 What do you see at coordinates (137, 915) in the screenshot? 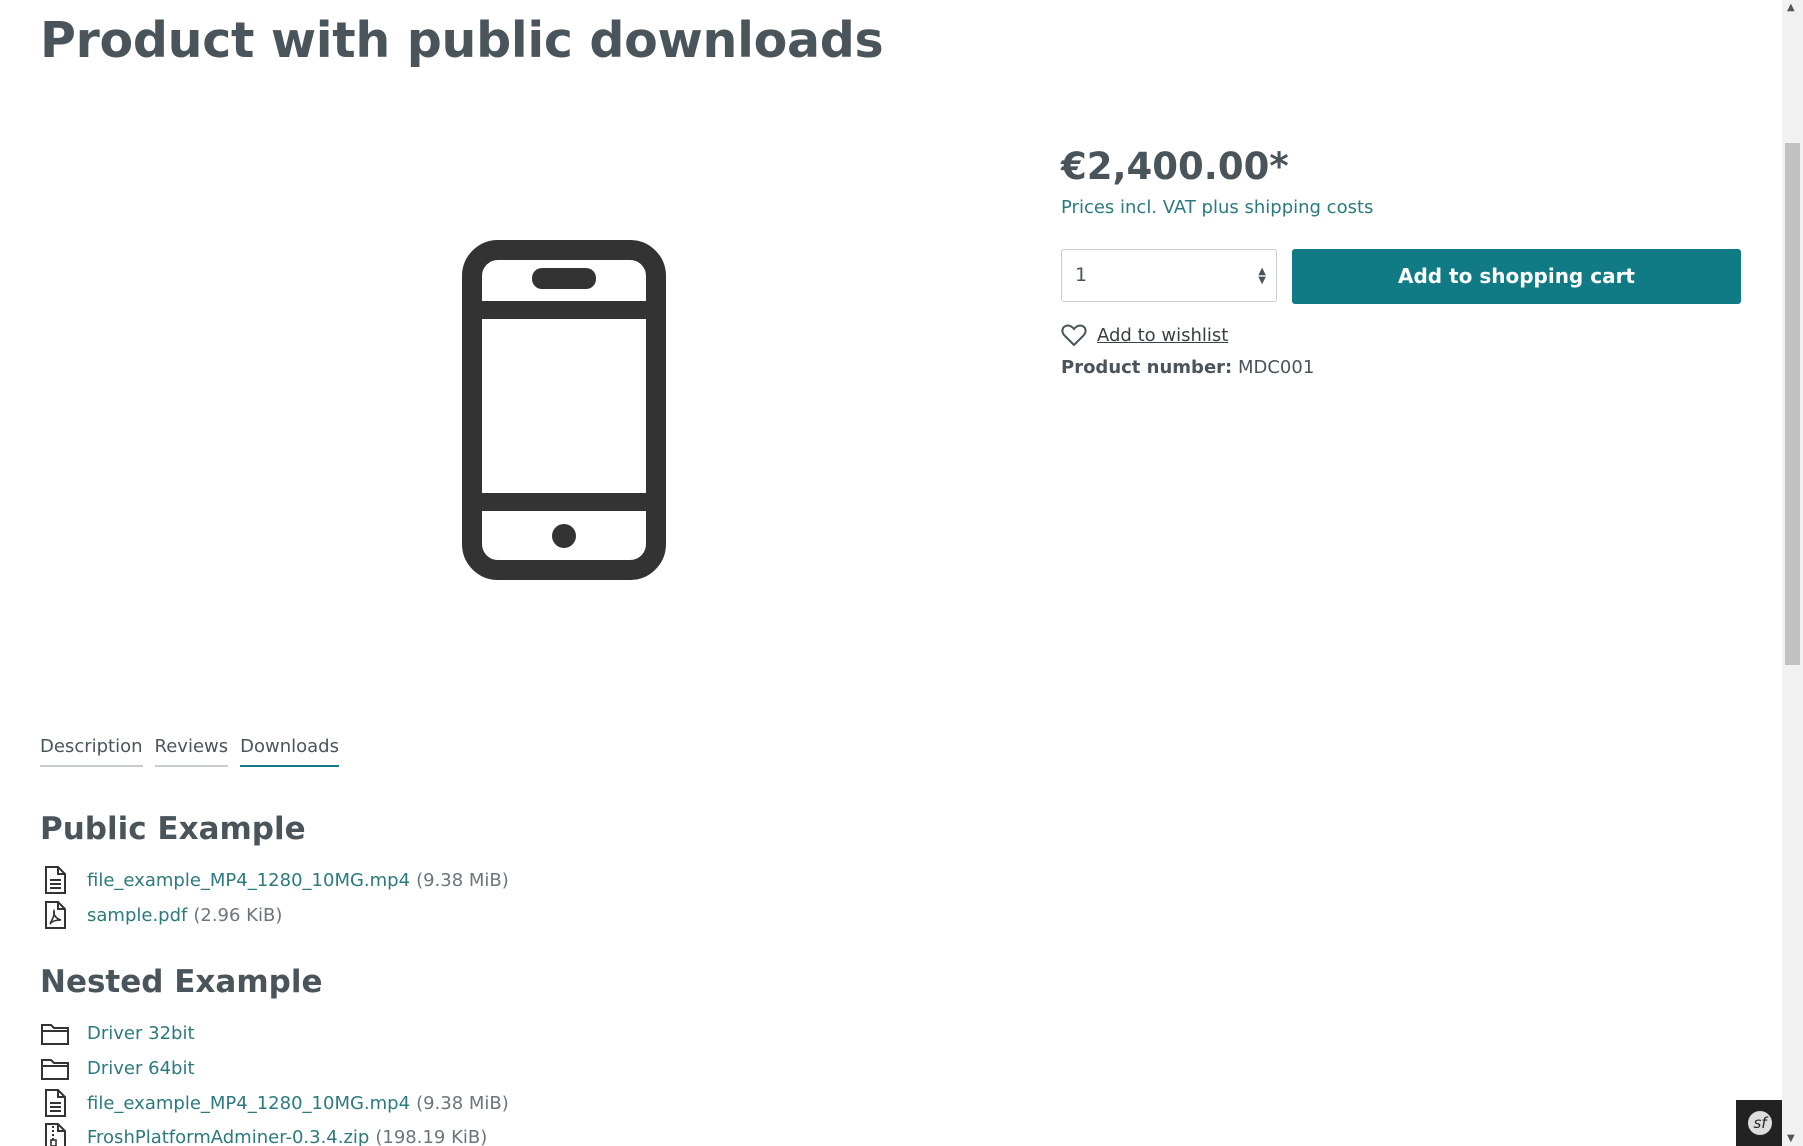
I see `download-link: sample.pdf` at bounding box center [137, 915].